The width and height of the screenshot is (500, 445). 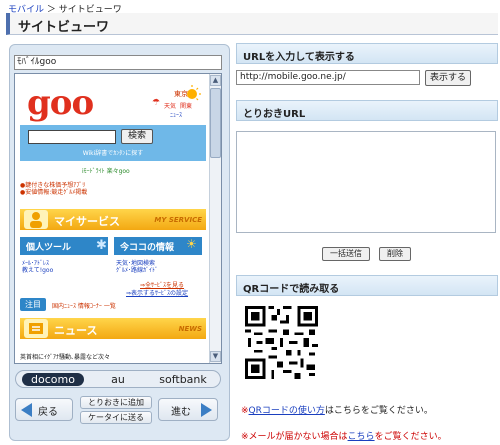 I want to click on mail-warning-link: こちら, so click(x=361, y=437).